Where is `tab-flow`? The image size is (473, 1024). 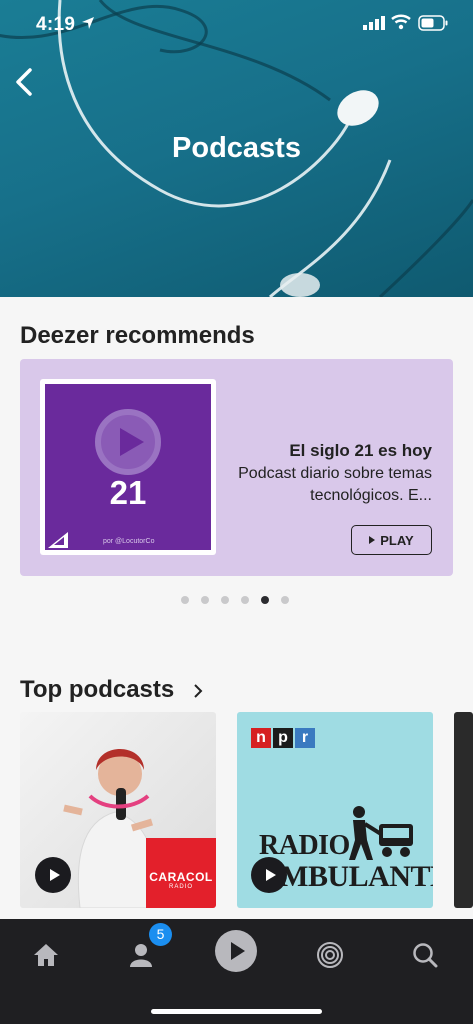 tab-flow is located at coordinates (330, 955).